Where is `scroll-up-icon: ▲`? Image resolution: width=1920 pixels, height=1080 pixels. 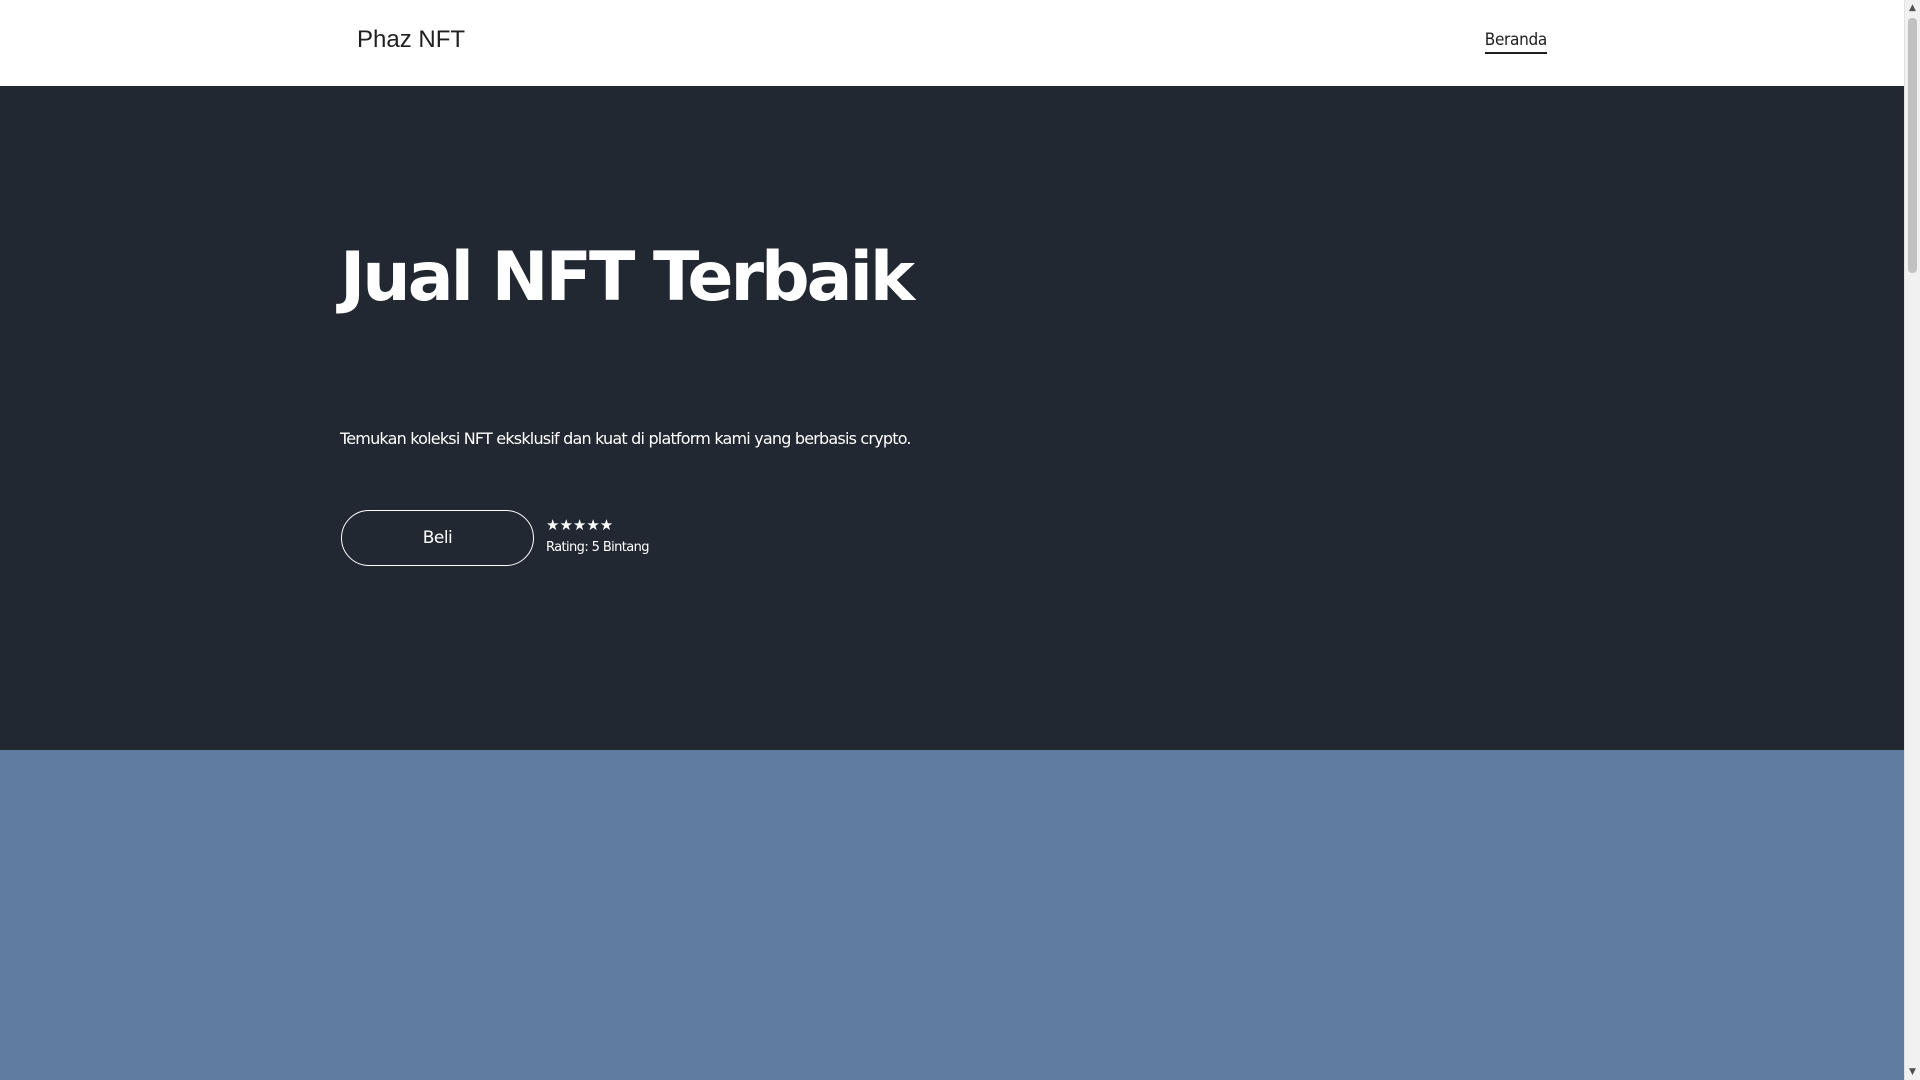 scroll-up-icon: ▲ is located at coordinates (1912, 8).